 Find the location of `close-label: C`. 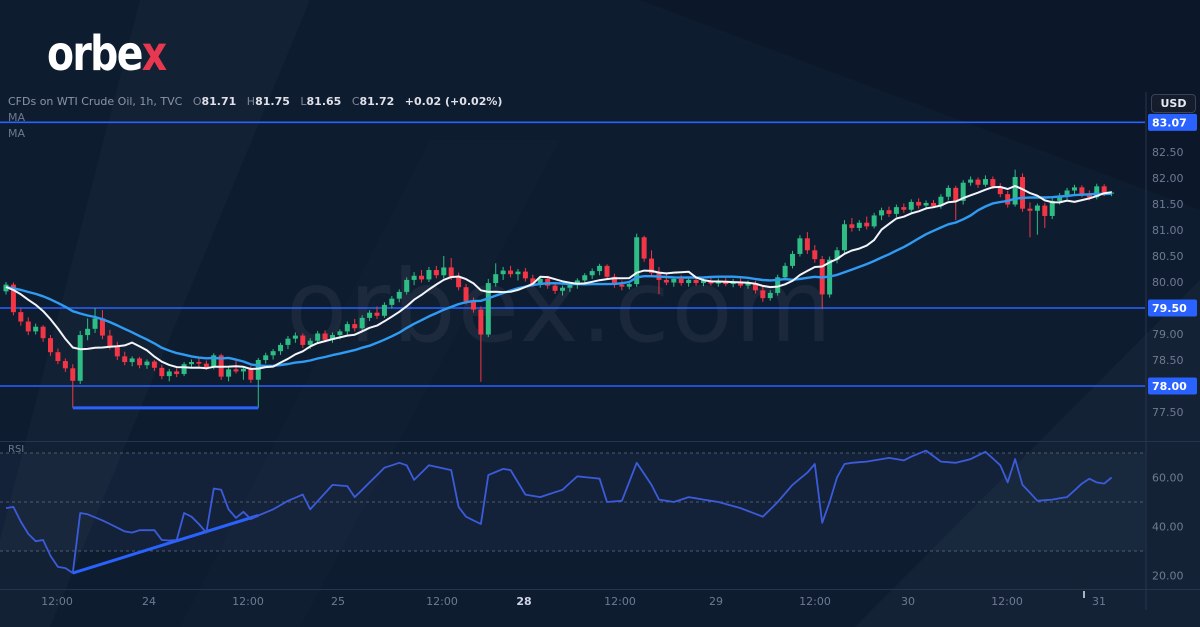

close-label: C is located at coordinates (355, 101).